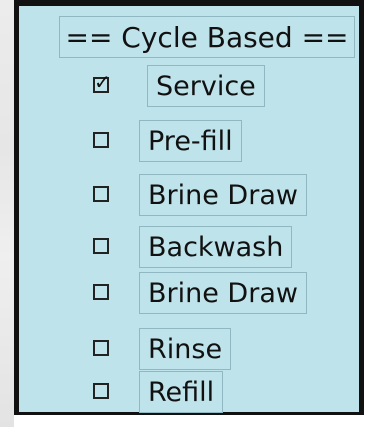  What do you see at coordinates (7, 213) in the screenshot?
I see `window-background-strip` at bounding box center [7, 213].